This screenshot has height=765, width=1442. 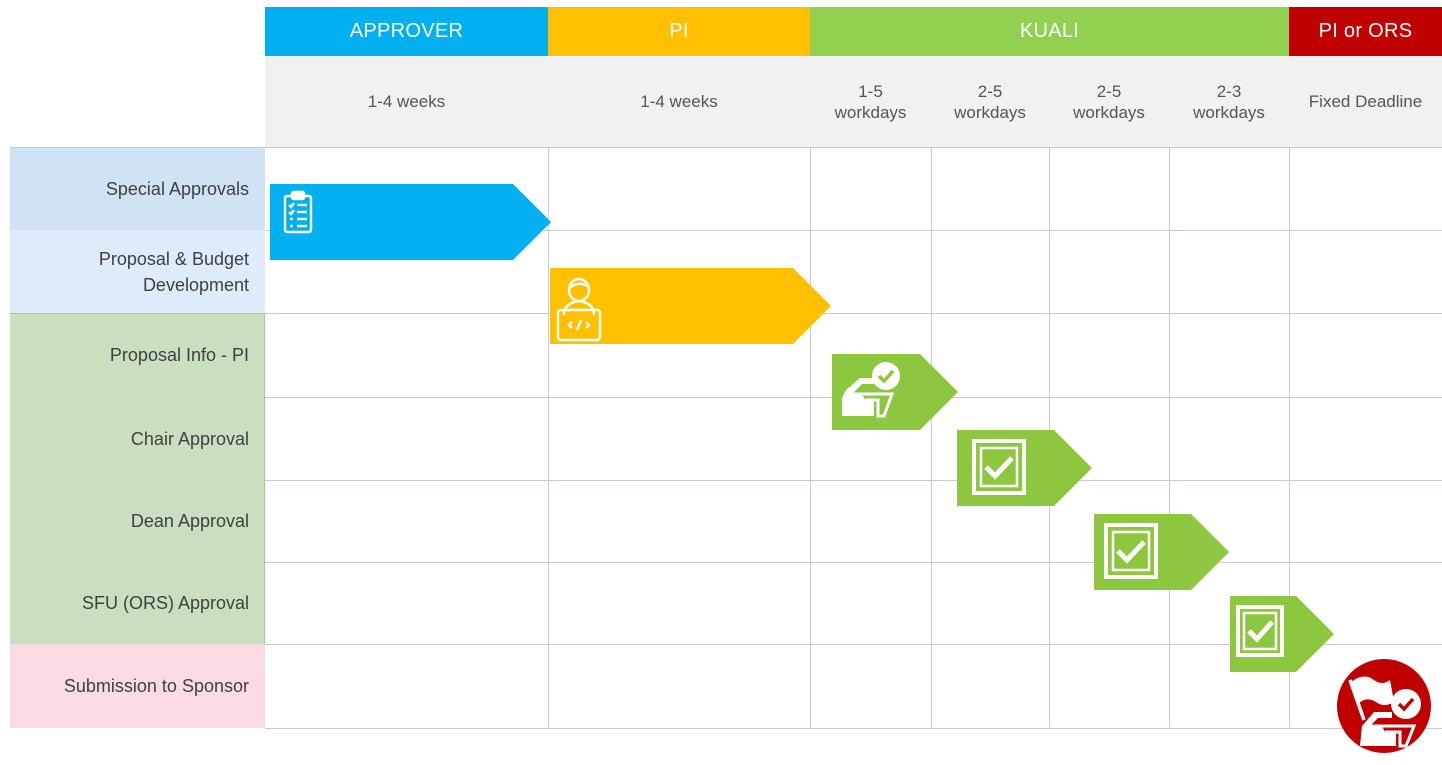 What do you see at coordinates (679, 31) in the screenshot?
I see `phase-header-pi: PI` at bounding box center [679, 31].